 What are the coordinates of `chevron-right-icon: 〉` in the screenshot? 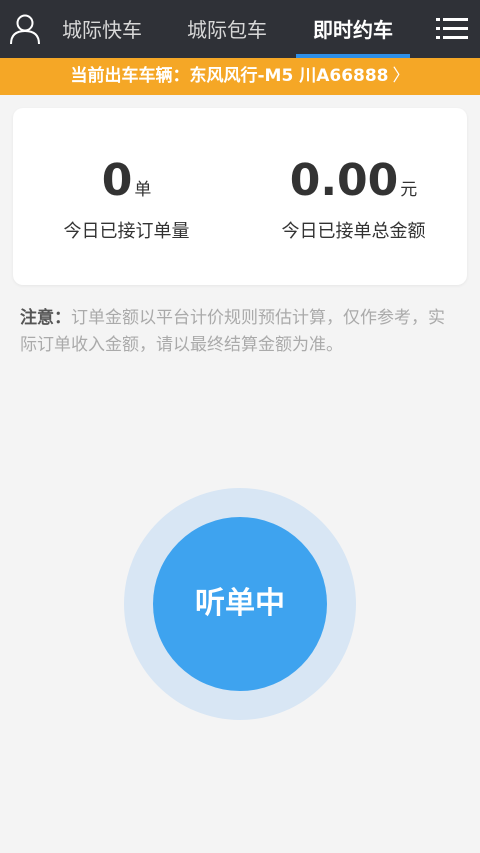 It's located at (401, 76).